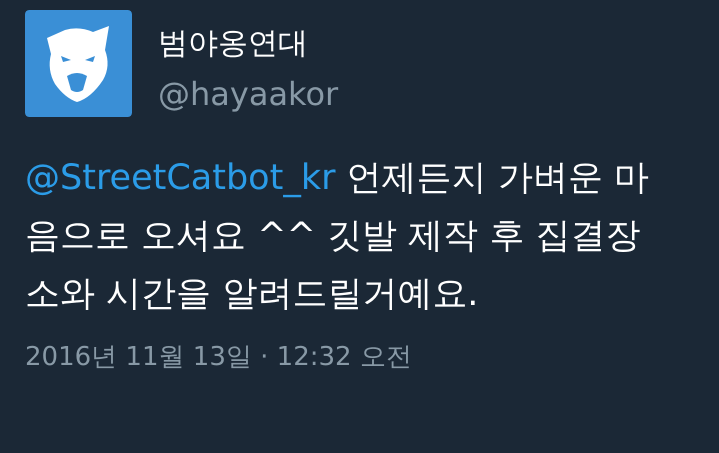 This screenshot has width=719, height=453. Describe the element at coordinates (180, 178) in the screenshot. I see `mention-link: @StreetCatbot_kr` at that location.